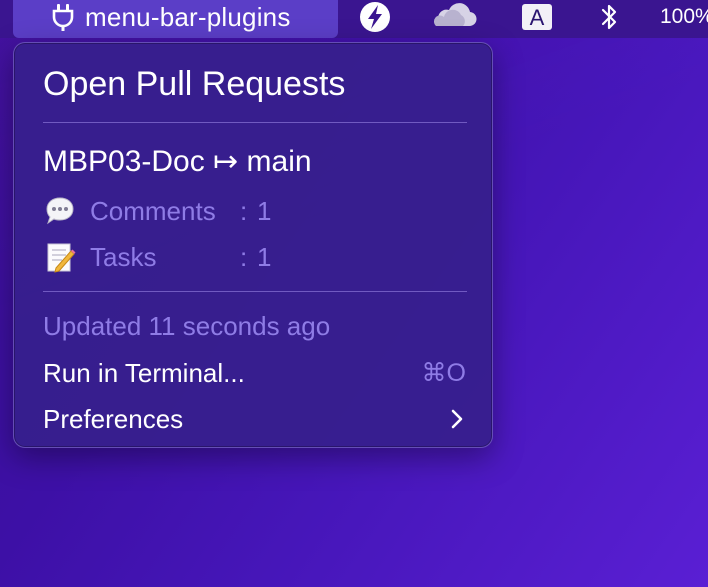 This screenshot has height=587, width=708. Describe the element at coordinates (153, 211) in the screenshot. I see `comments-label: Comments` at that location.